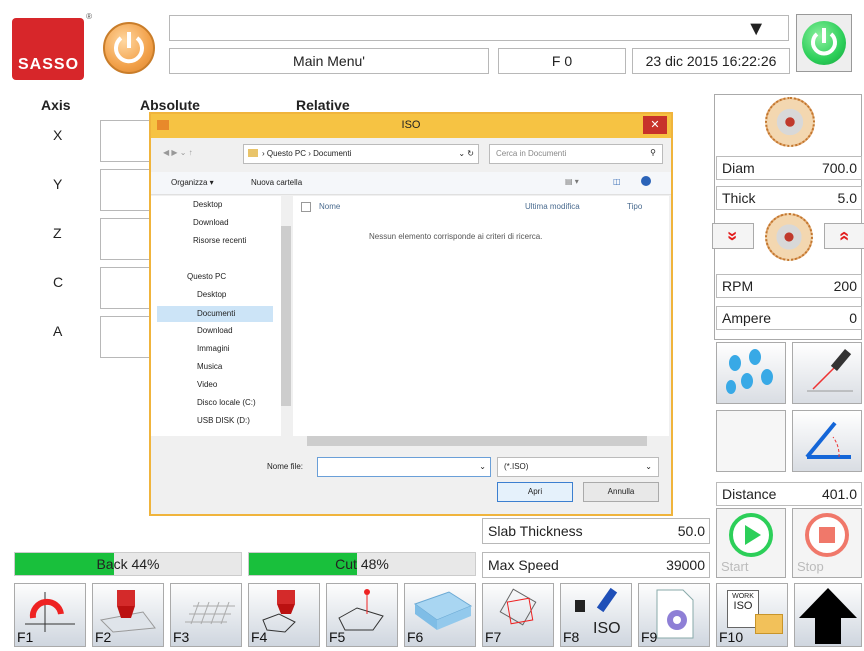 This screenshot has height=651, width=864. What do you see at coordinates (58, 282) in the screenshot?
I see `axis-c-label: C` at bounding box center [58, 282].